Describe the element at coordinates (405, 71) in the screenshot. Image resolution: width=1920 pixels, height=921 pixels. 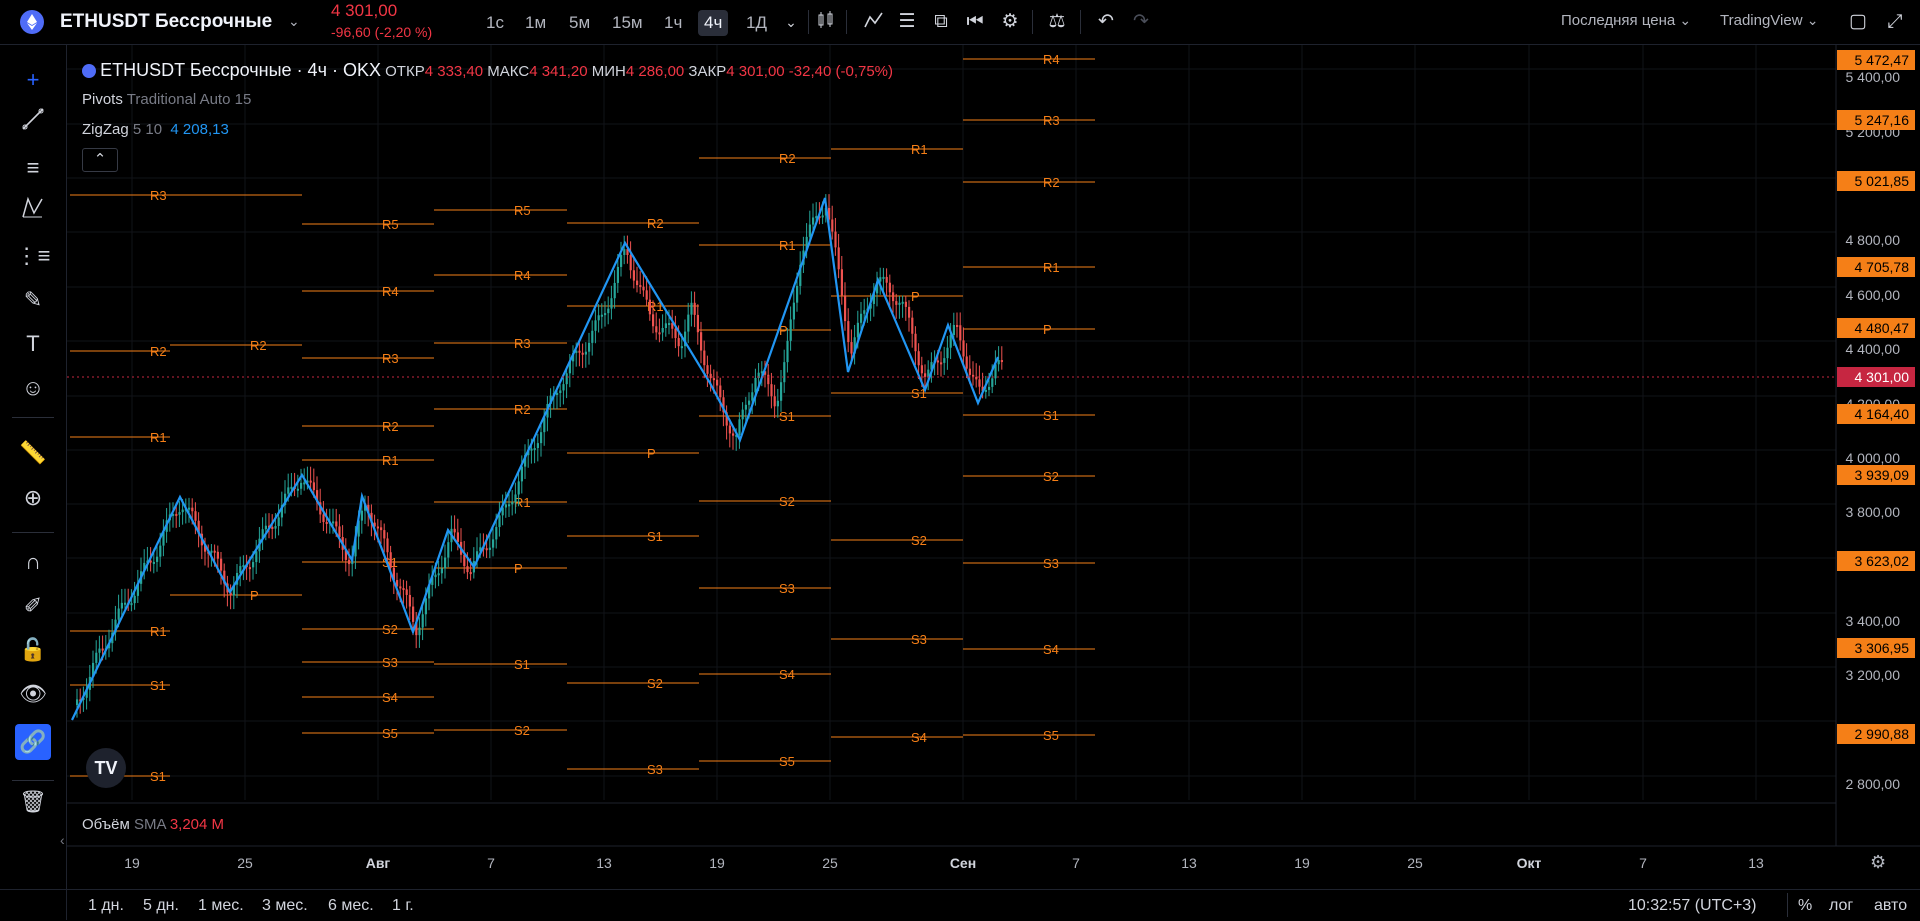
I see `open-label: ОТКР` at that location.